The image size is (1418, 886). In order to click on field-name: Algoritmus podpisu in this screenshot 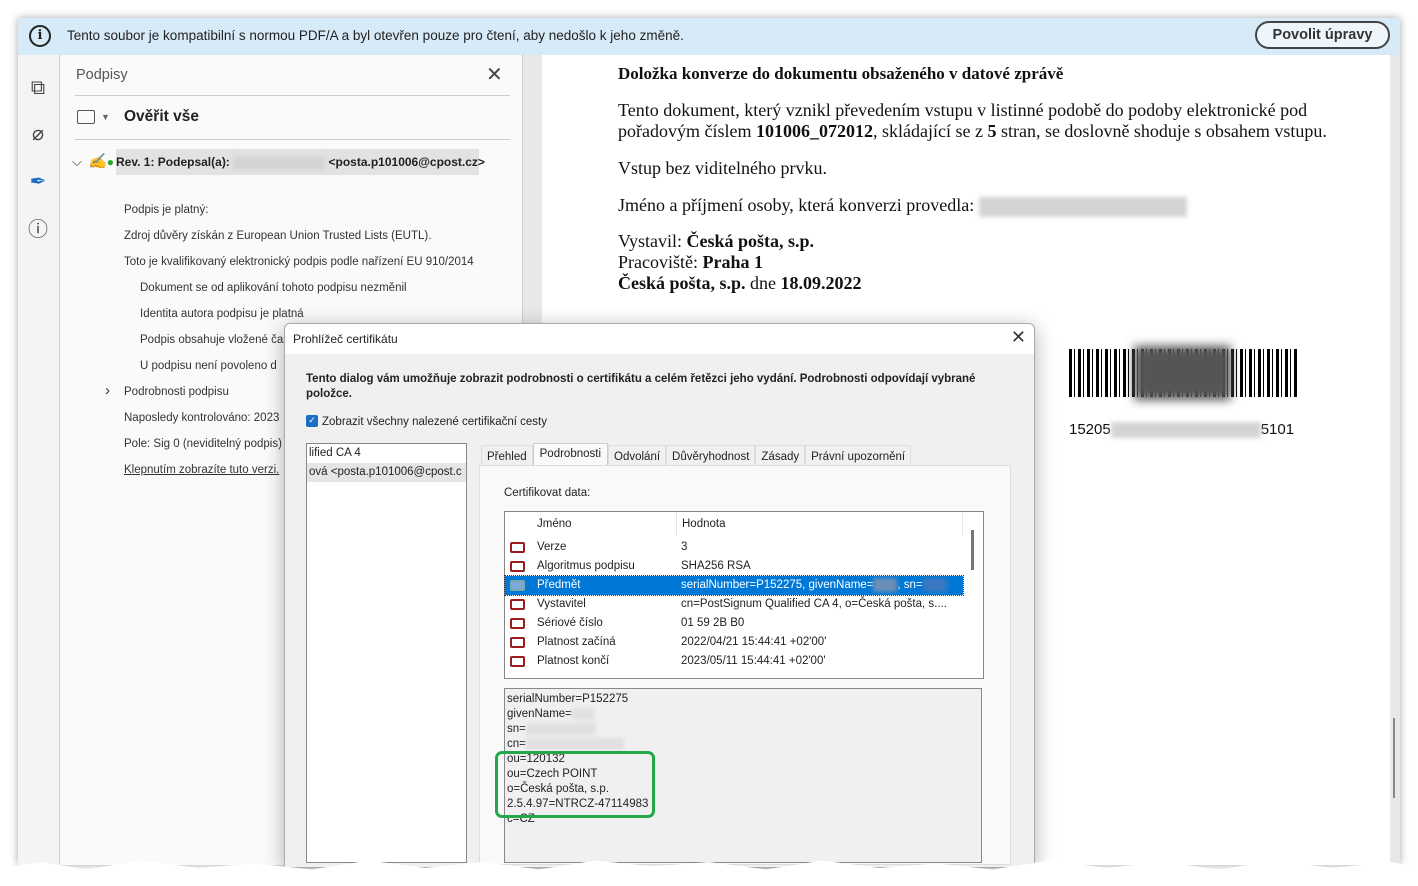, I will do `click(586, 566)`.